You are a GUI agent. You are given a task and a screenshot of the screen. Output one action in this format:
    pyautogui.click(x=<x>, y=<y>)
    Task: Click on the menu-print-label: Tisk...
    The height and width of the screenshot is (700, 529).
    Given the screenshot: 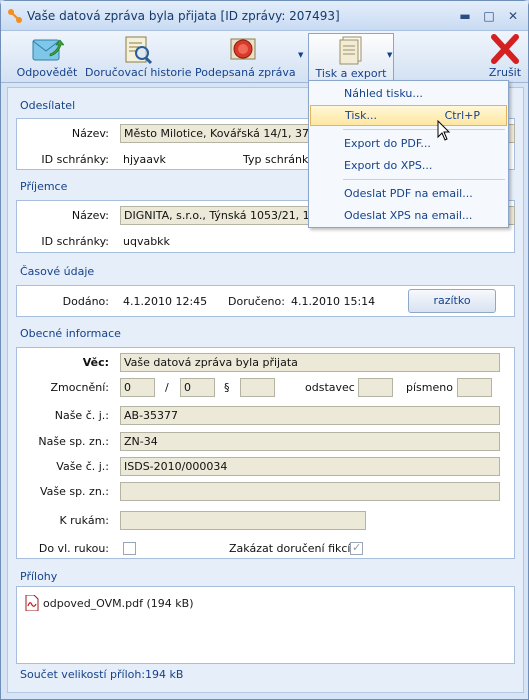 What is the action you would take?
    pyautogui.click(x=361, y=115)
    